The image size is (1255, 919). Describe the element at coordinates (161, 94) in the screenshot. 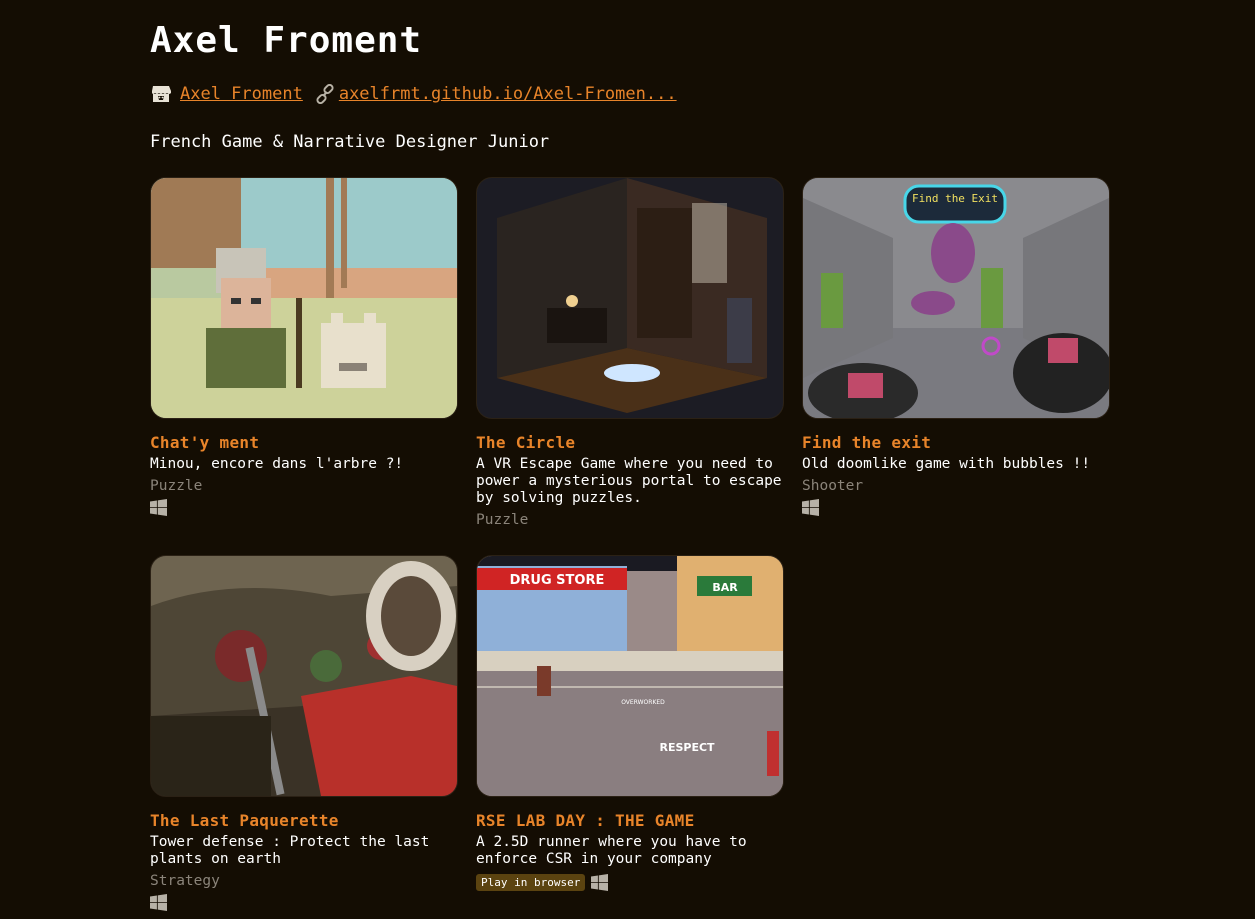

I see `itch-icon` at that location.